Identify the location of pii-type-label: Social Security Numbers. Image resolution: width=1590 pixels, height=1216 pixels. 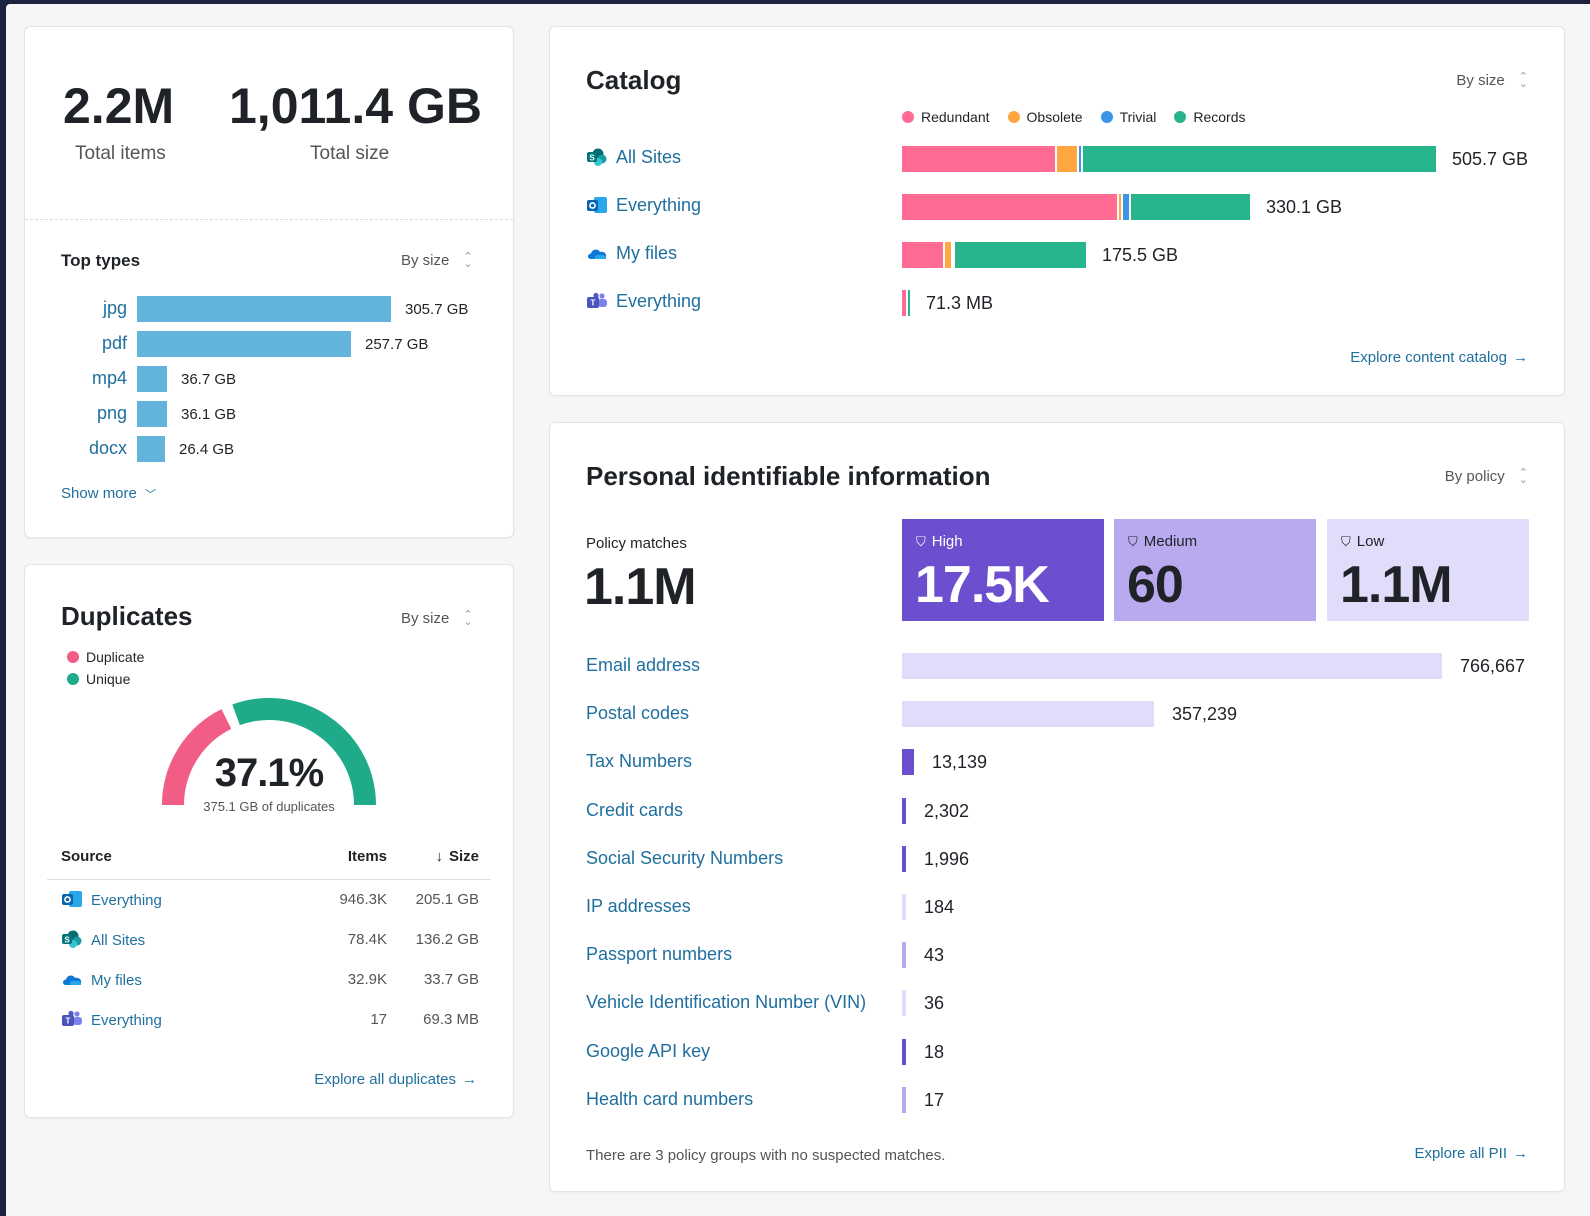
(685, 858).